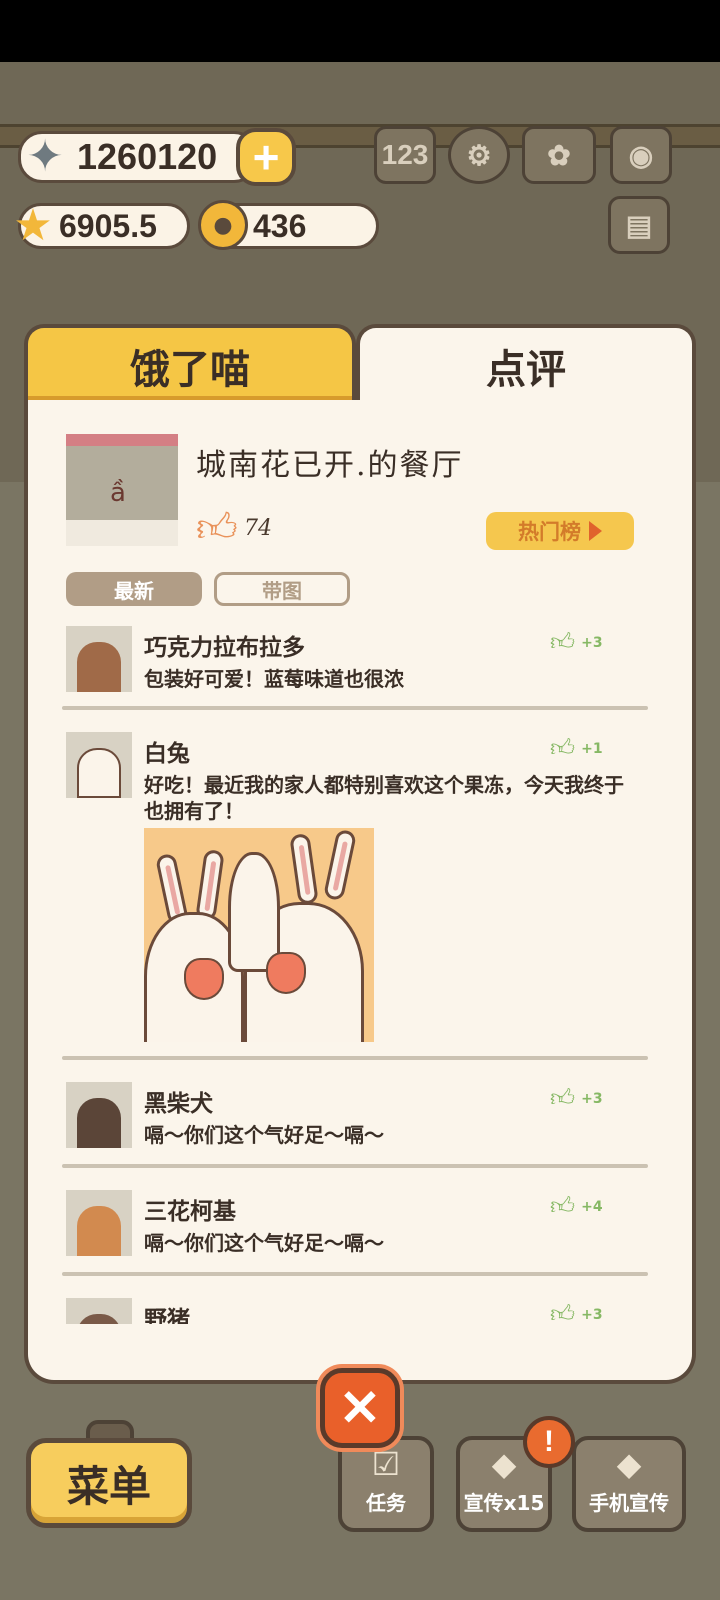 The height and width of the screenshot is (1600, 720). Describe the element at coordinates (360, 1120) in the screenshot. I see `list-item: 黑柴犬 嗝～你们这个气好足～嗝～ 👍︎ +3` at that location.